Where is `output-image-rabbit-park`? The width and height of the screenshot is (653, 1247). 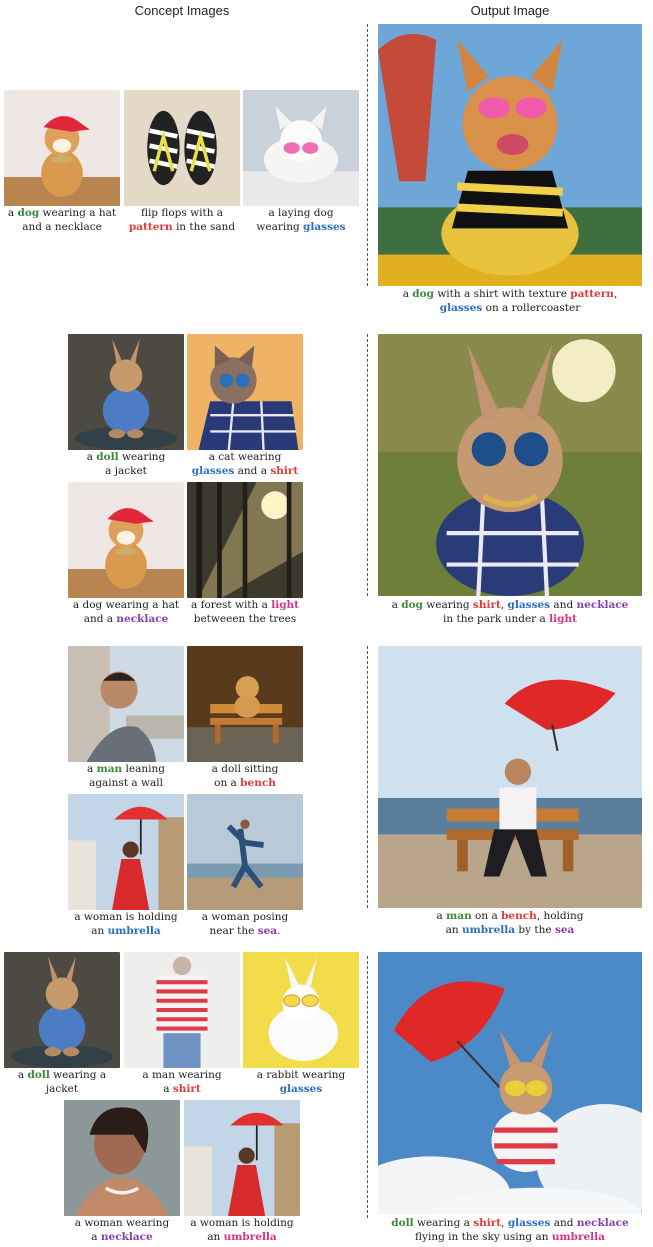
output-image-rabbit-park is located at coordinates (510, 465).